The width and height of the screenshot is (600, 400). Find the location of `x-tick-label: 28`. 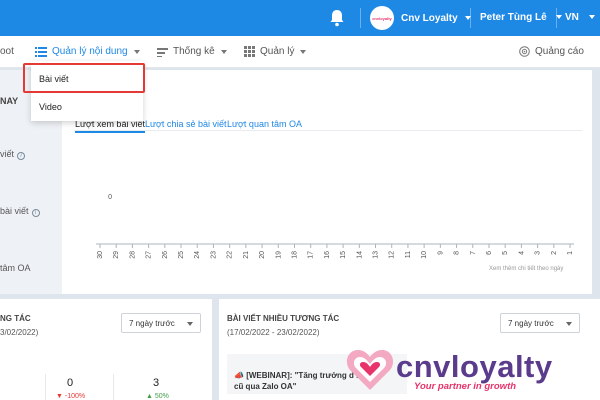

x-tick-label: 28 is located at coordinates (132, 255).